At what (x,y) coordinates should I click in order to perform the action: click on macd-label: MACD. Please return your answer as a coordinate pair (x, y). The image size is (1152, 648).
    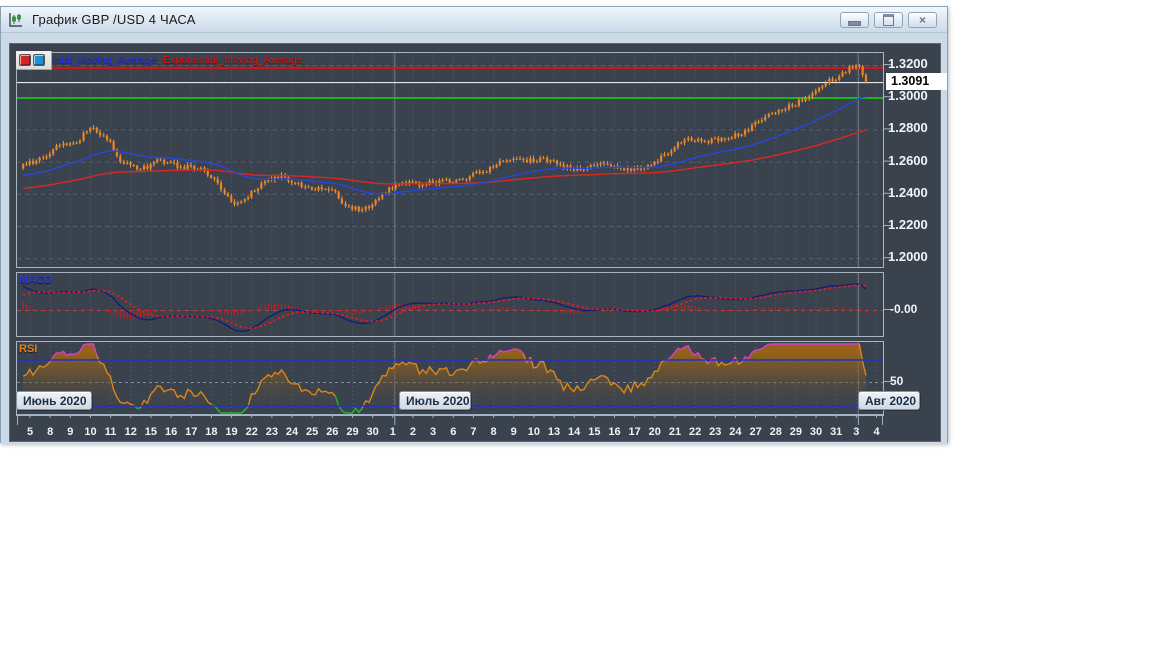
    Looking at the image, I should click on (35, 280).